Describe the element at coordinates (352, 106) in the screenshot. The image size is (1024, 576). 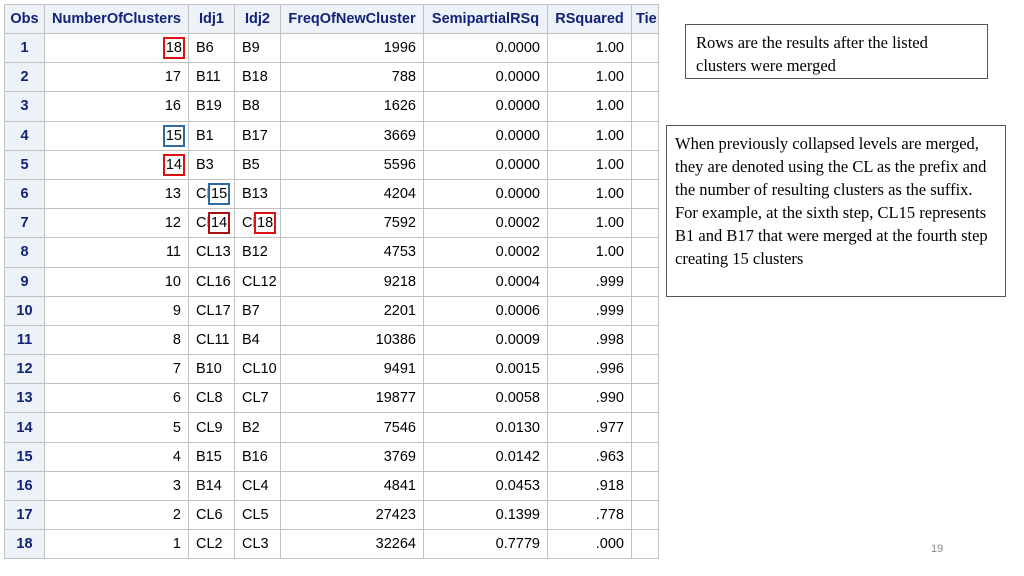
I see `freq-cell: 1626` at that location.